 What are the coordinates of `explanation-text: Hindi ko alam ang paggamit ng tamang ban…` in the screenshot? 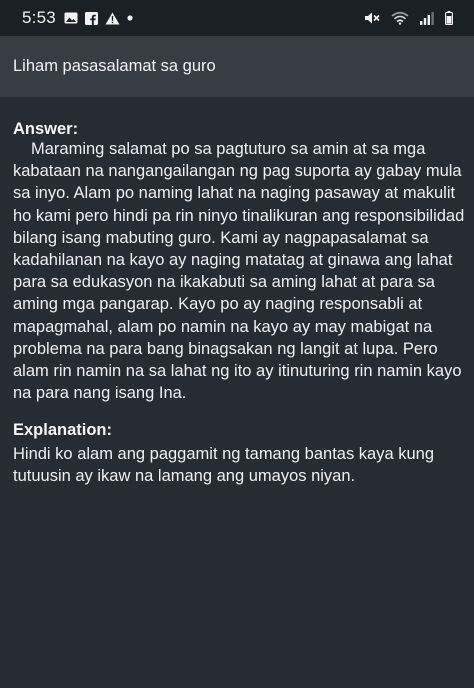 It's located at (224, 465).